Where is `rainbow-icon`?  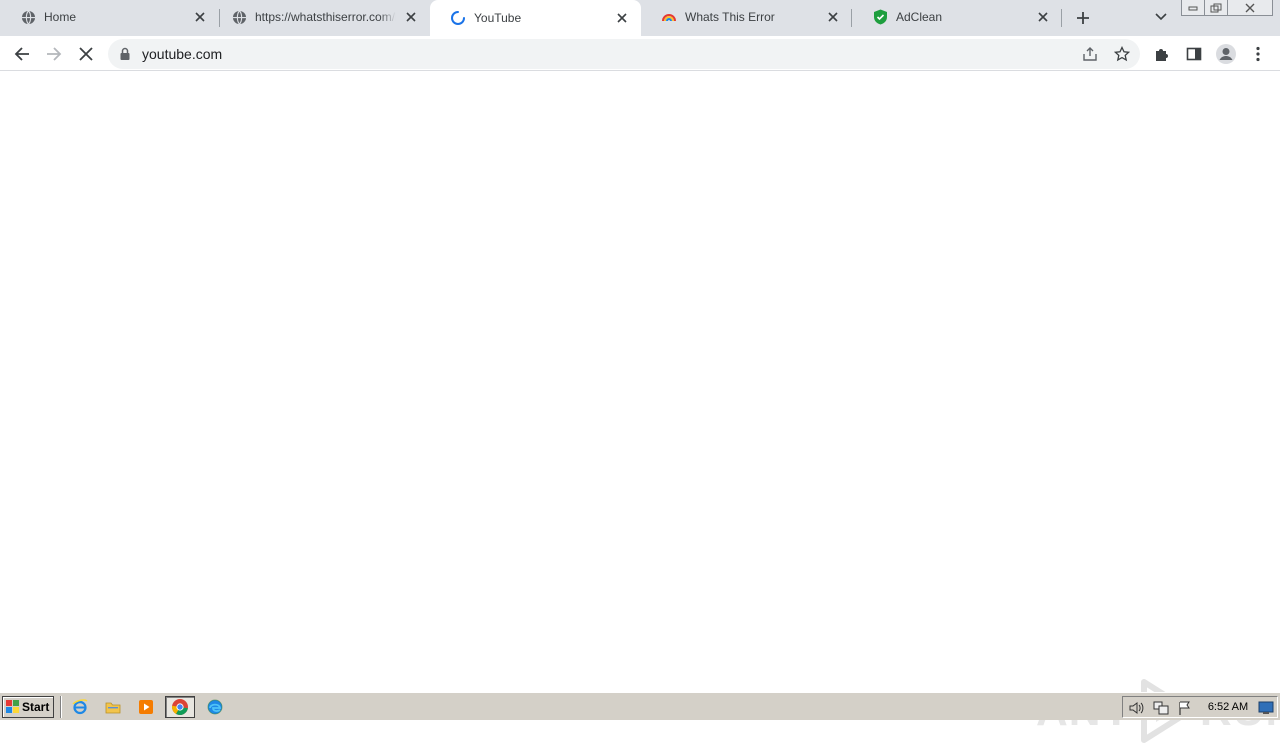 rainbow-icon is located at coordinates (669, 17).